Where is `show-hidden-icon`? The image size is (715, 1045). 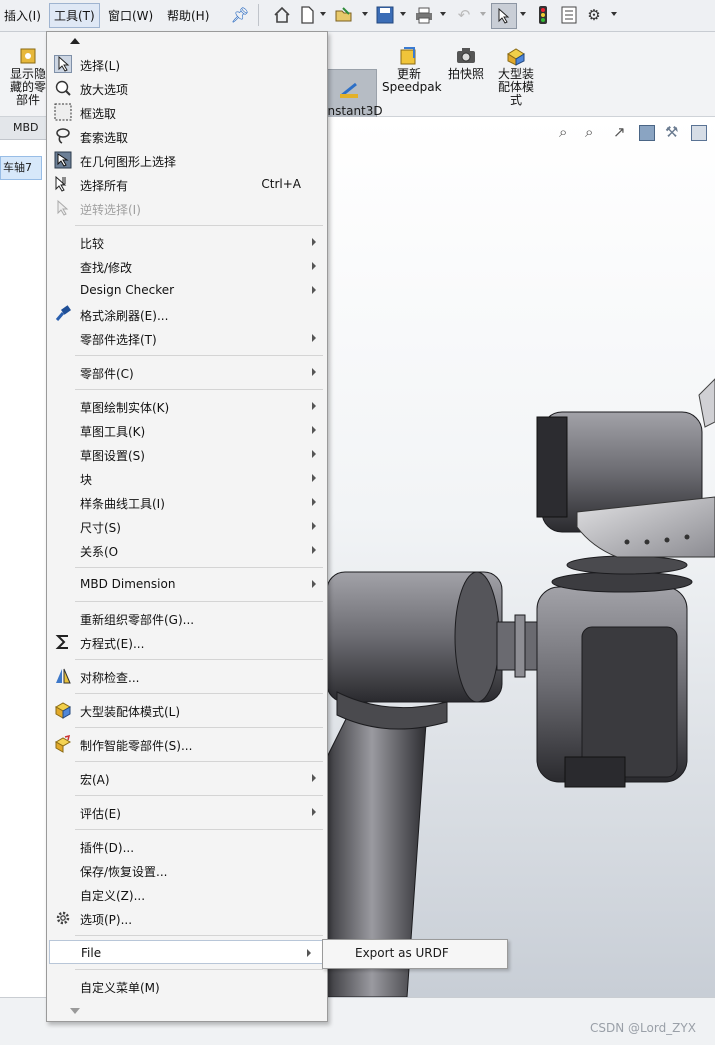
show-hidden-icon is located at coordinates (28, 56).